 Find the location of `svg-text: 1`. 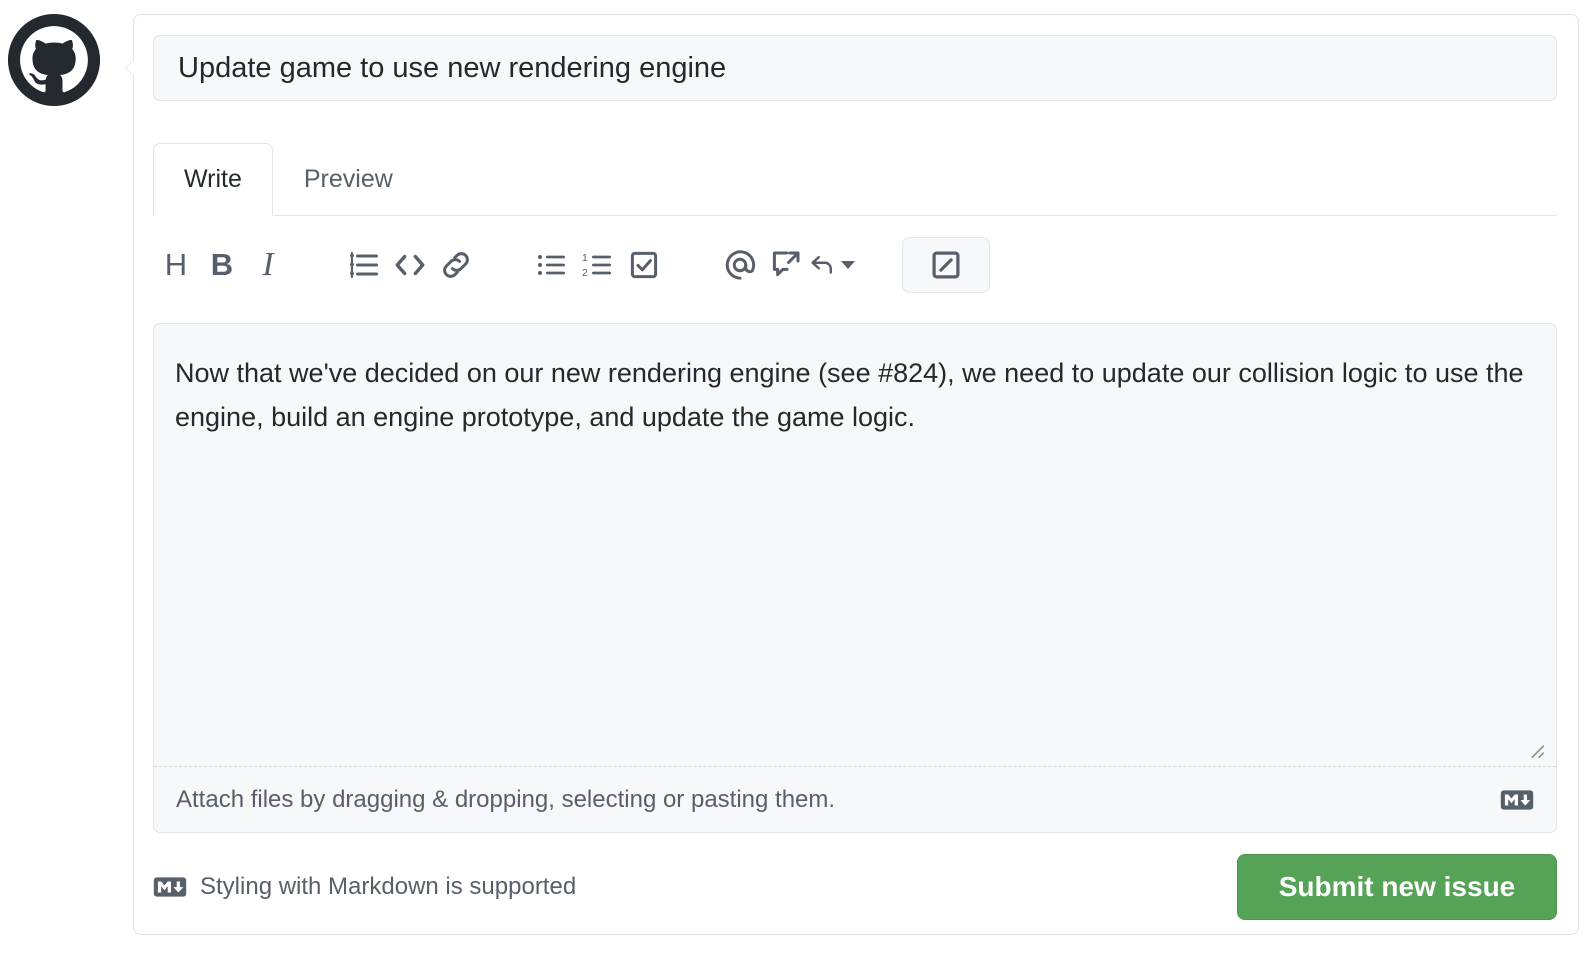

svg-text: 1 is located at coordinates (585, 258).